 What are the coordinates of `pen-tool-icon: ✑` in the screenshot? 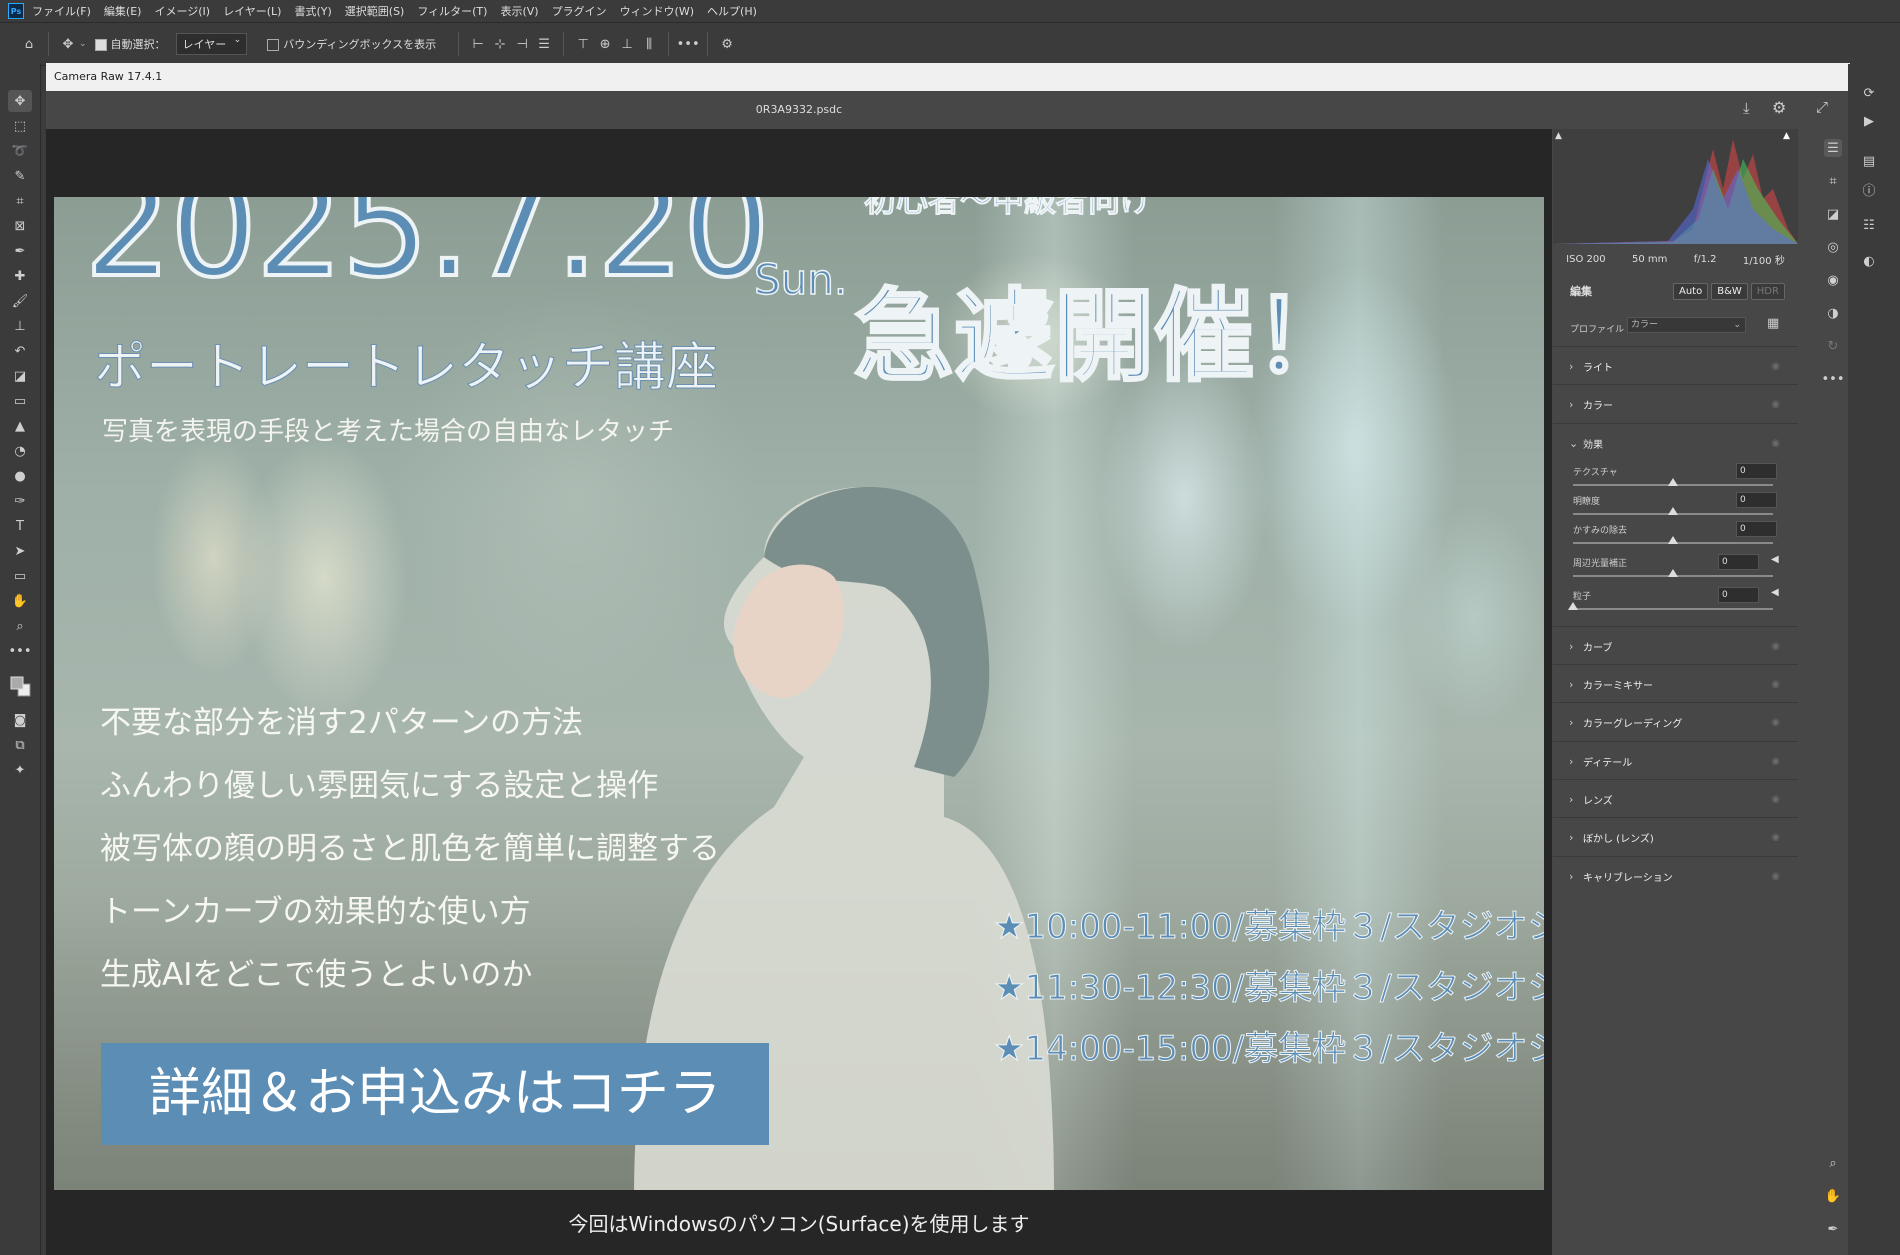 It's located at (20, 501).